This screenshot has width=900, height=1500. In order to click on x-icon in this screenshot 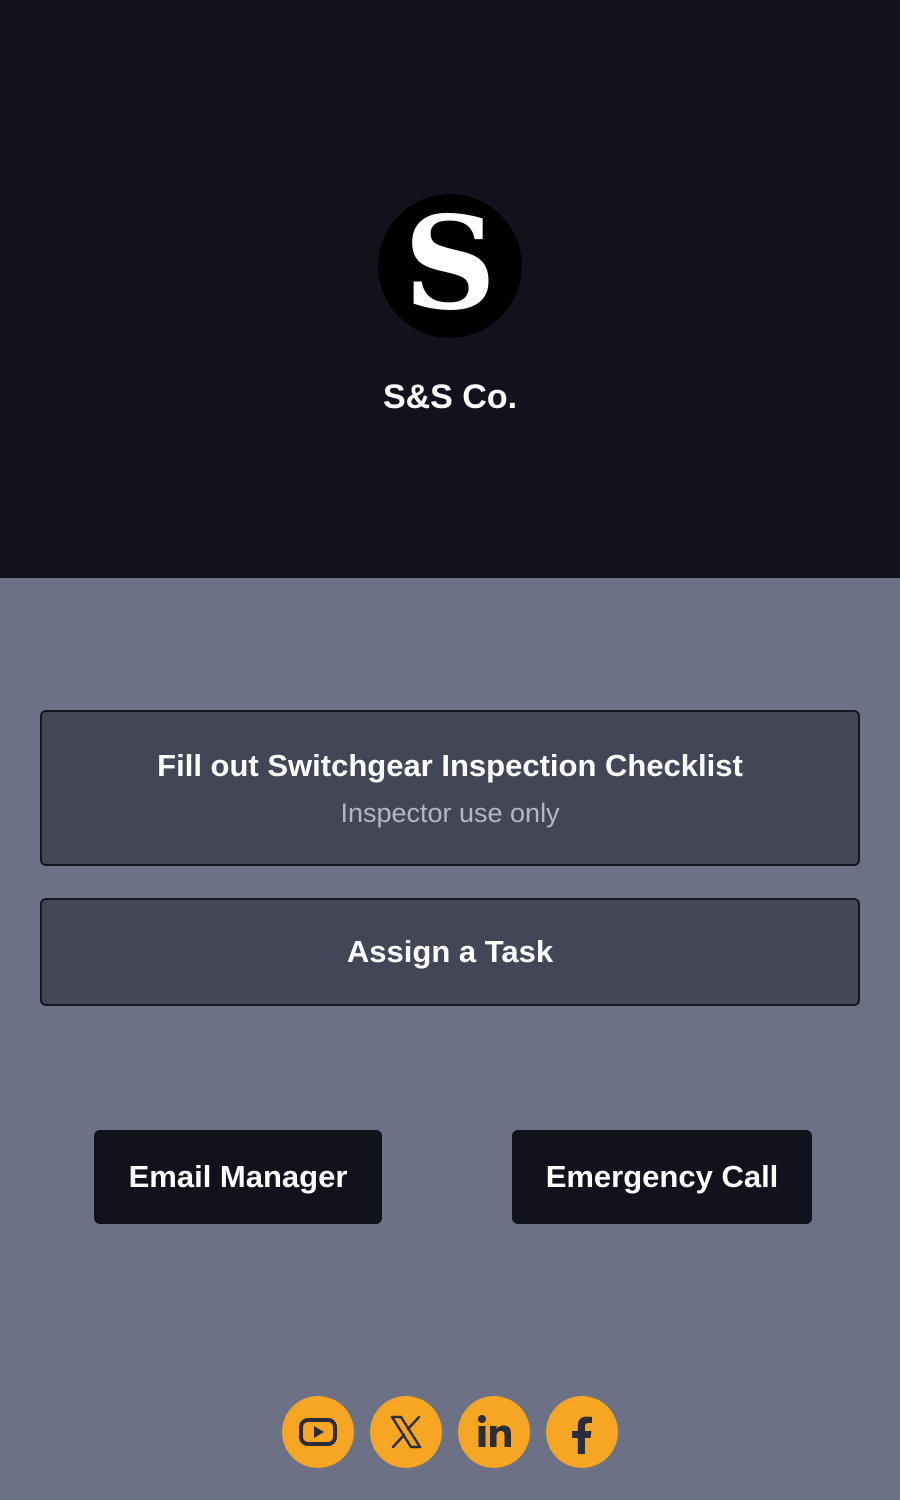, I will do `click(406, 1432)`.